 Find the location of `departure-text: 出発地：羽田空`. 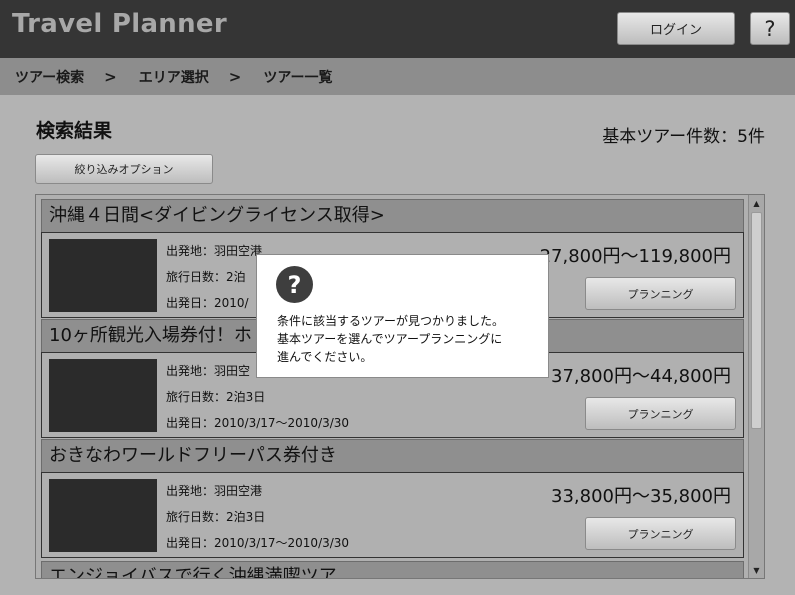

departure-text: 出発地：羽田空 is located at coordinates (208, 371).